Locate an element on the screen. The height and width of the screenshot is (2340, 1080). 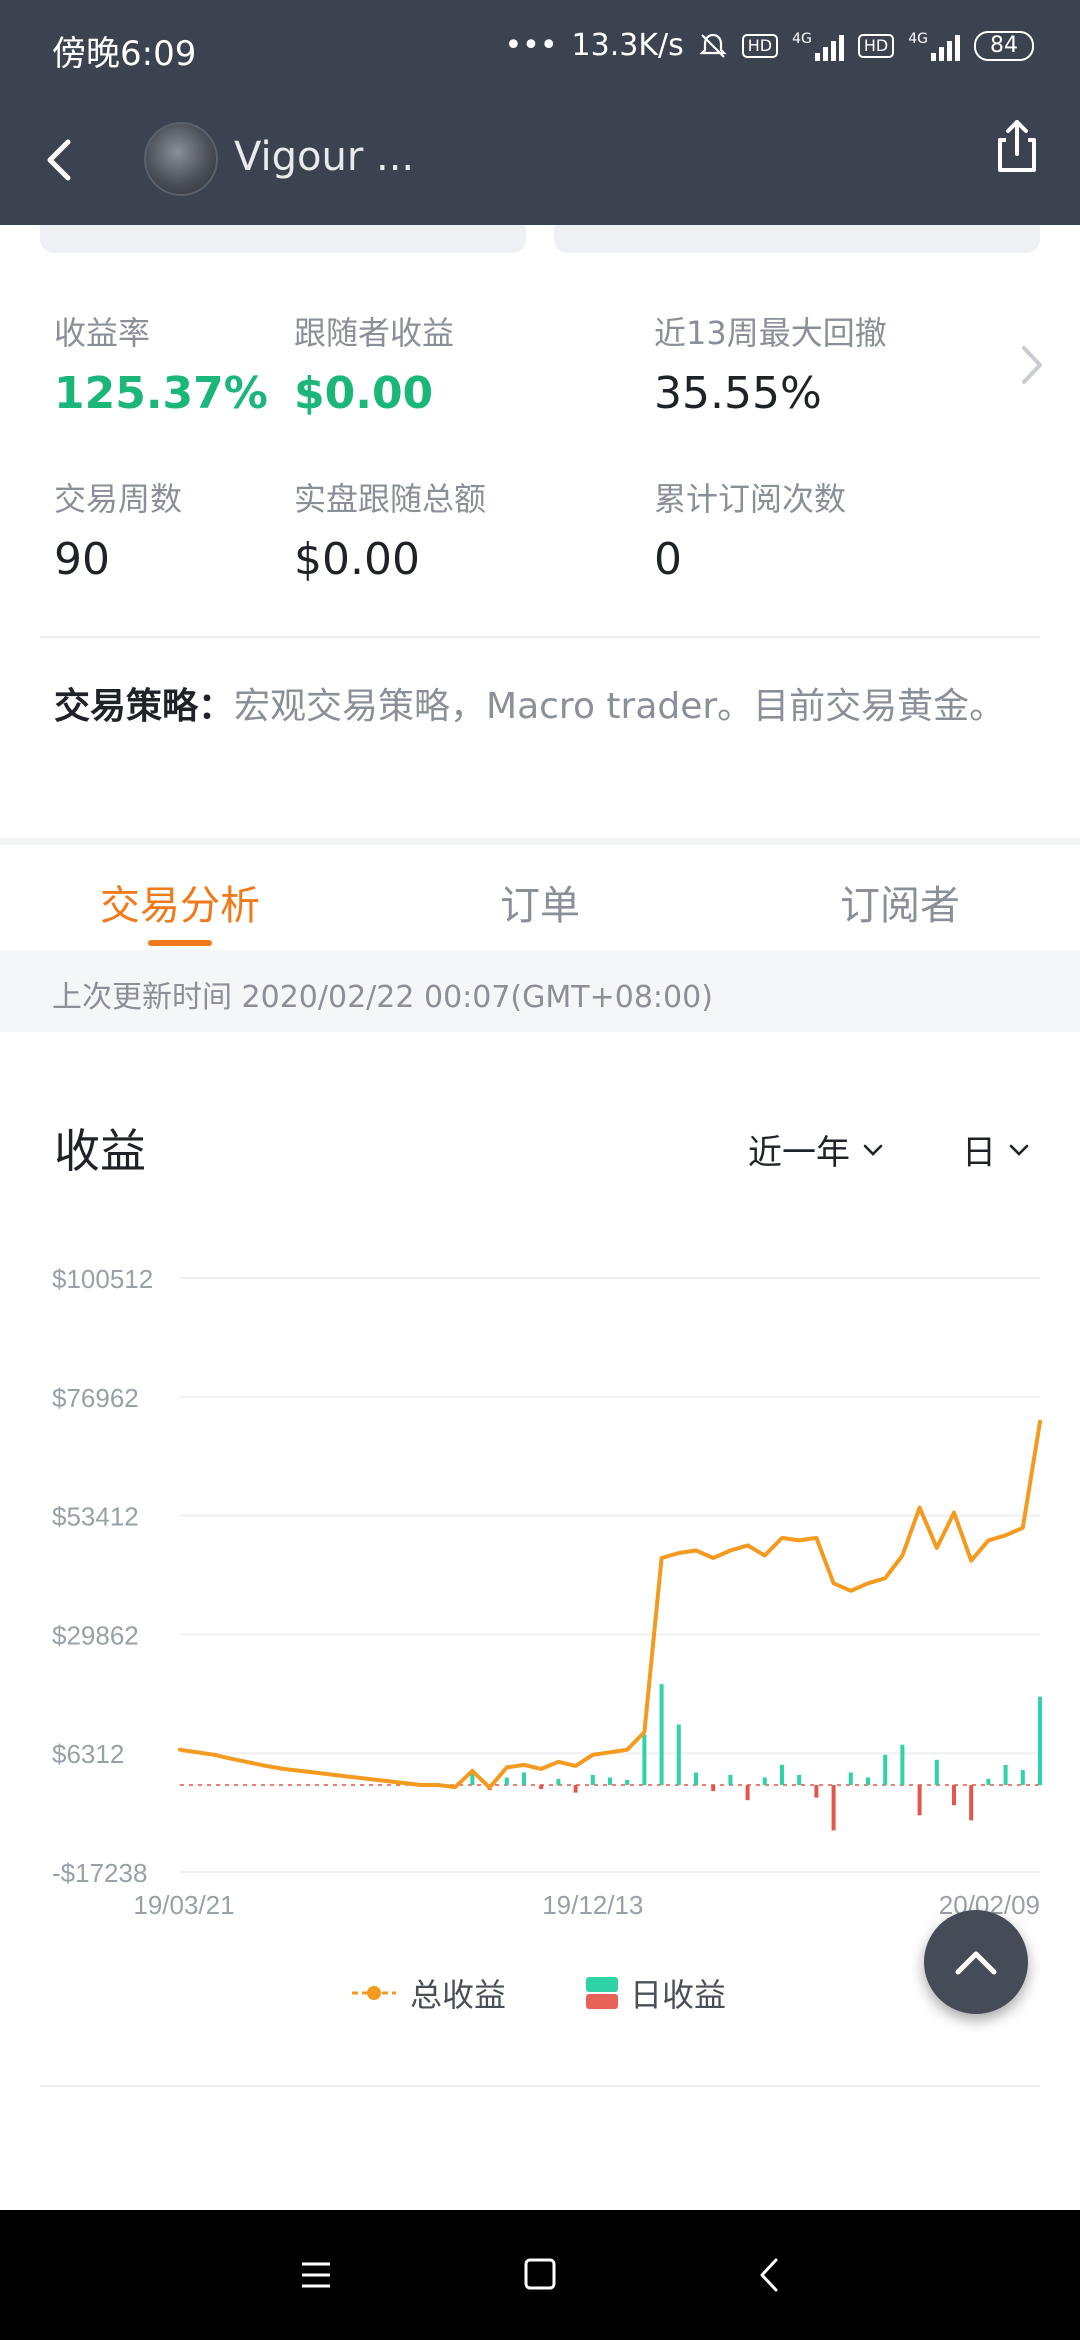
period-select-value: 日 is located at coordinates (979, 1153).